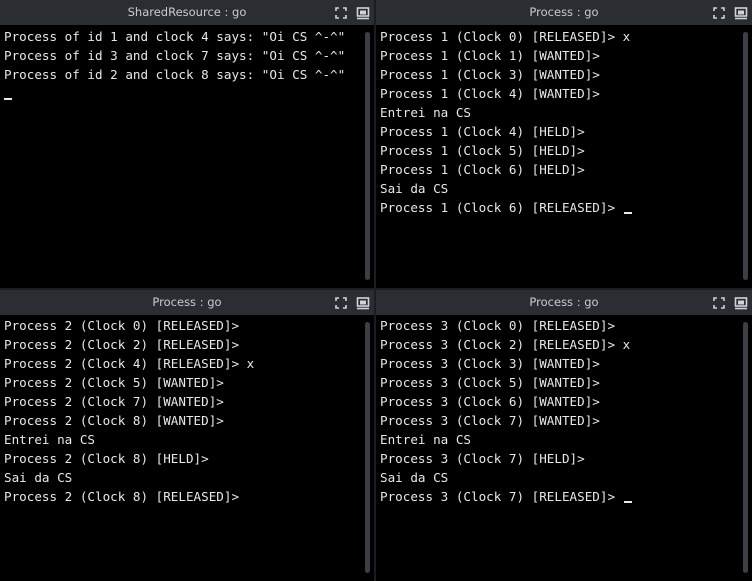 The image size is (752, 581). I want to click on terminal-line: Process 2 (Clock 0) [RELEASED]>, so click(122, 325).